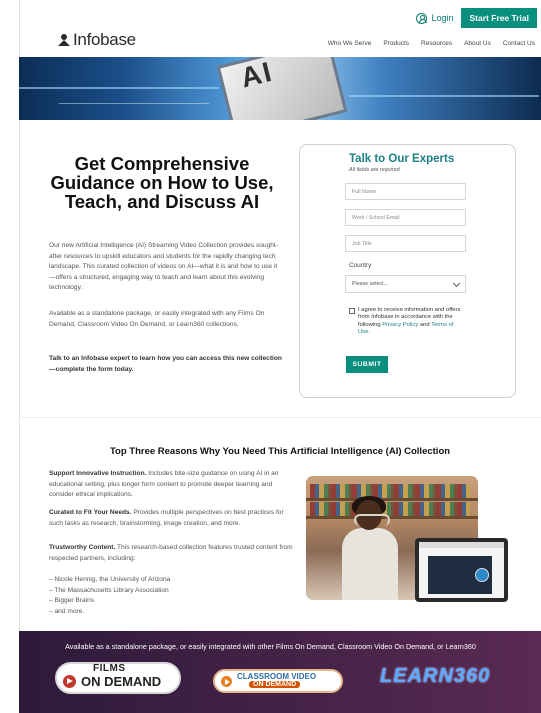 Image resolution: width=541 pixels, height=713 pixels. I want to click on top-bar: Login Start Free Trial, so click(478, 18).